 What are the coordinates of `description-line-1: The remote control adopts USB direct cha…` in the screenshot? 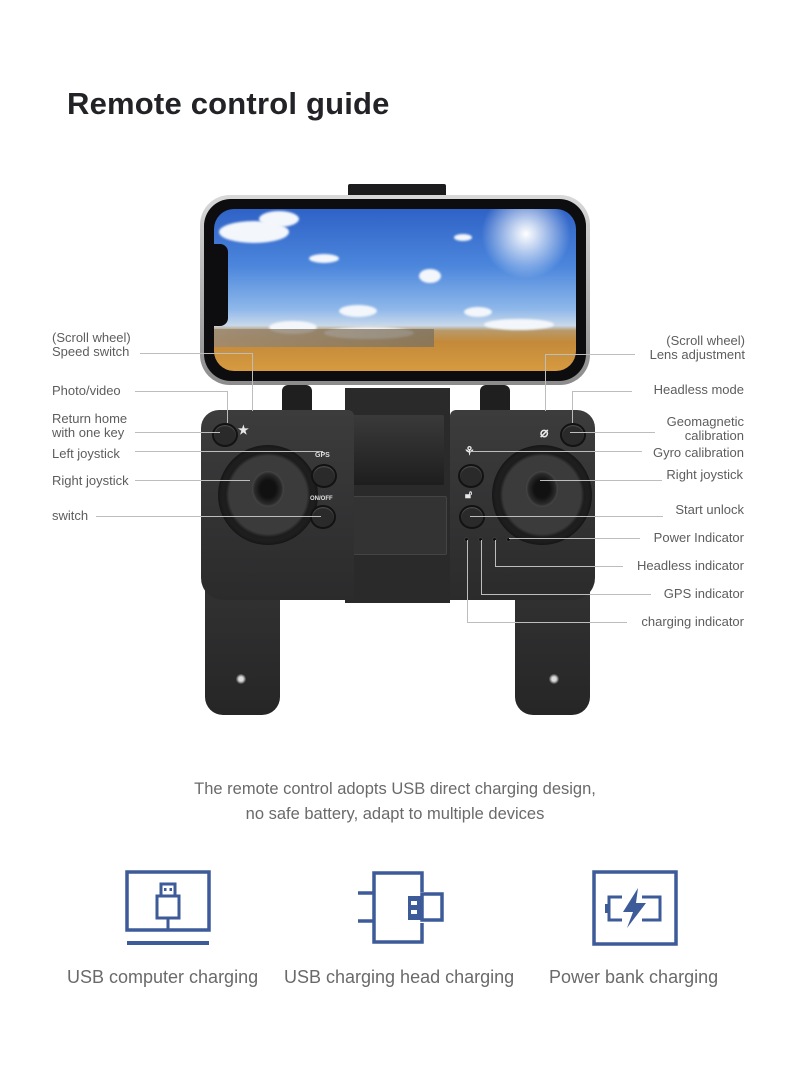 It's located at (395, 789).